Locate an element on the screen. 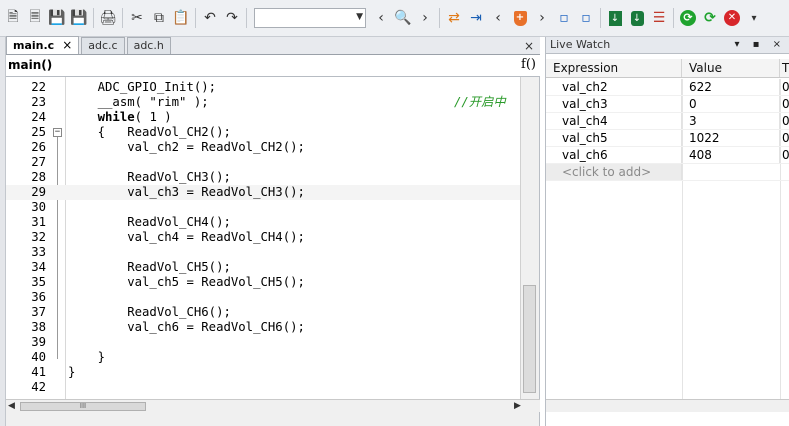 The height and width of the screenshot is (426, 789). watch-expression: val_ch2 is located at coordinates (614, 87).